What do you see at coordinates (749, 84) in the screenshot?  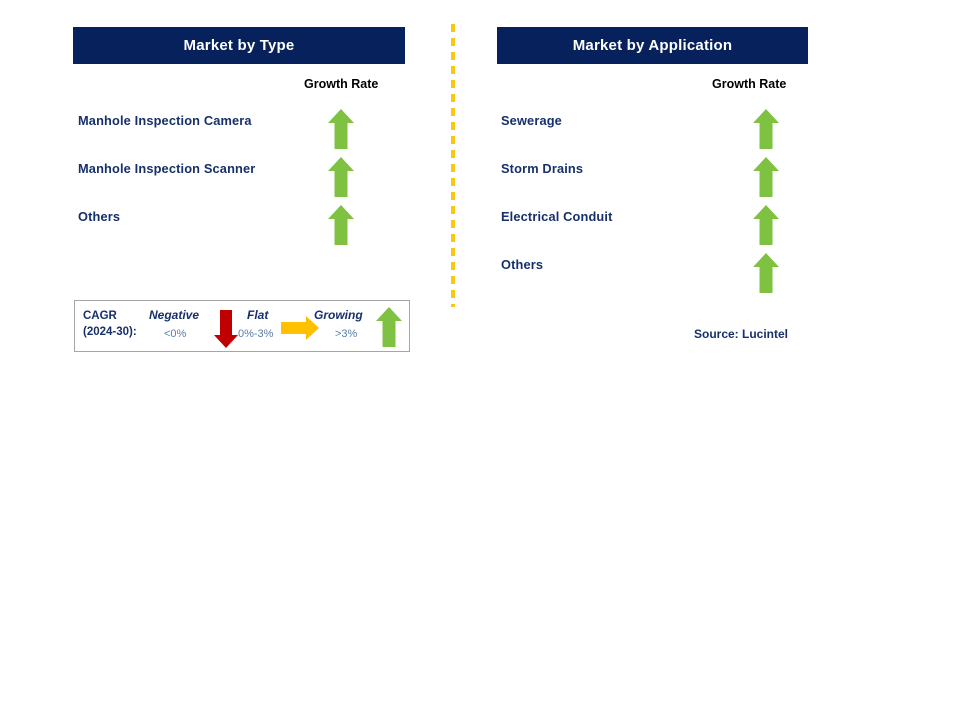 I see `column-header-growth-rate-right: Growth Rate` at bounding box center [749, 84].